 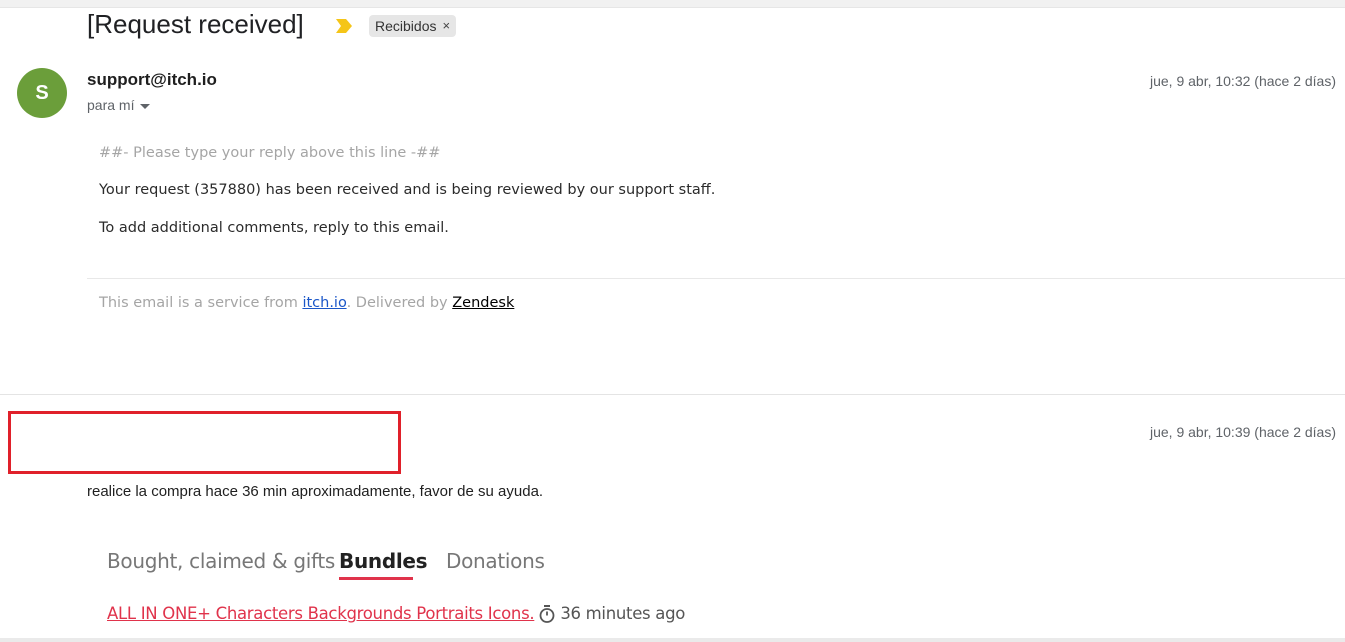 I want to click on message-divider, so click(x=672, y=394).